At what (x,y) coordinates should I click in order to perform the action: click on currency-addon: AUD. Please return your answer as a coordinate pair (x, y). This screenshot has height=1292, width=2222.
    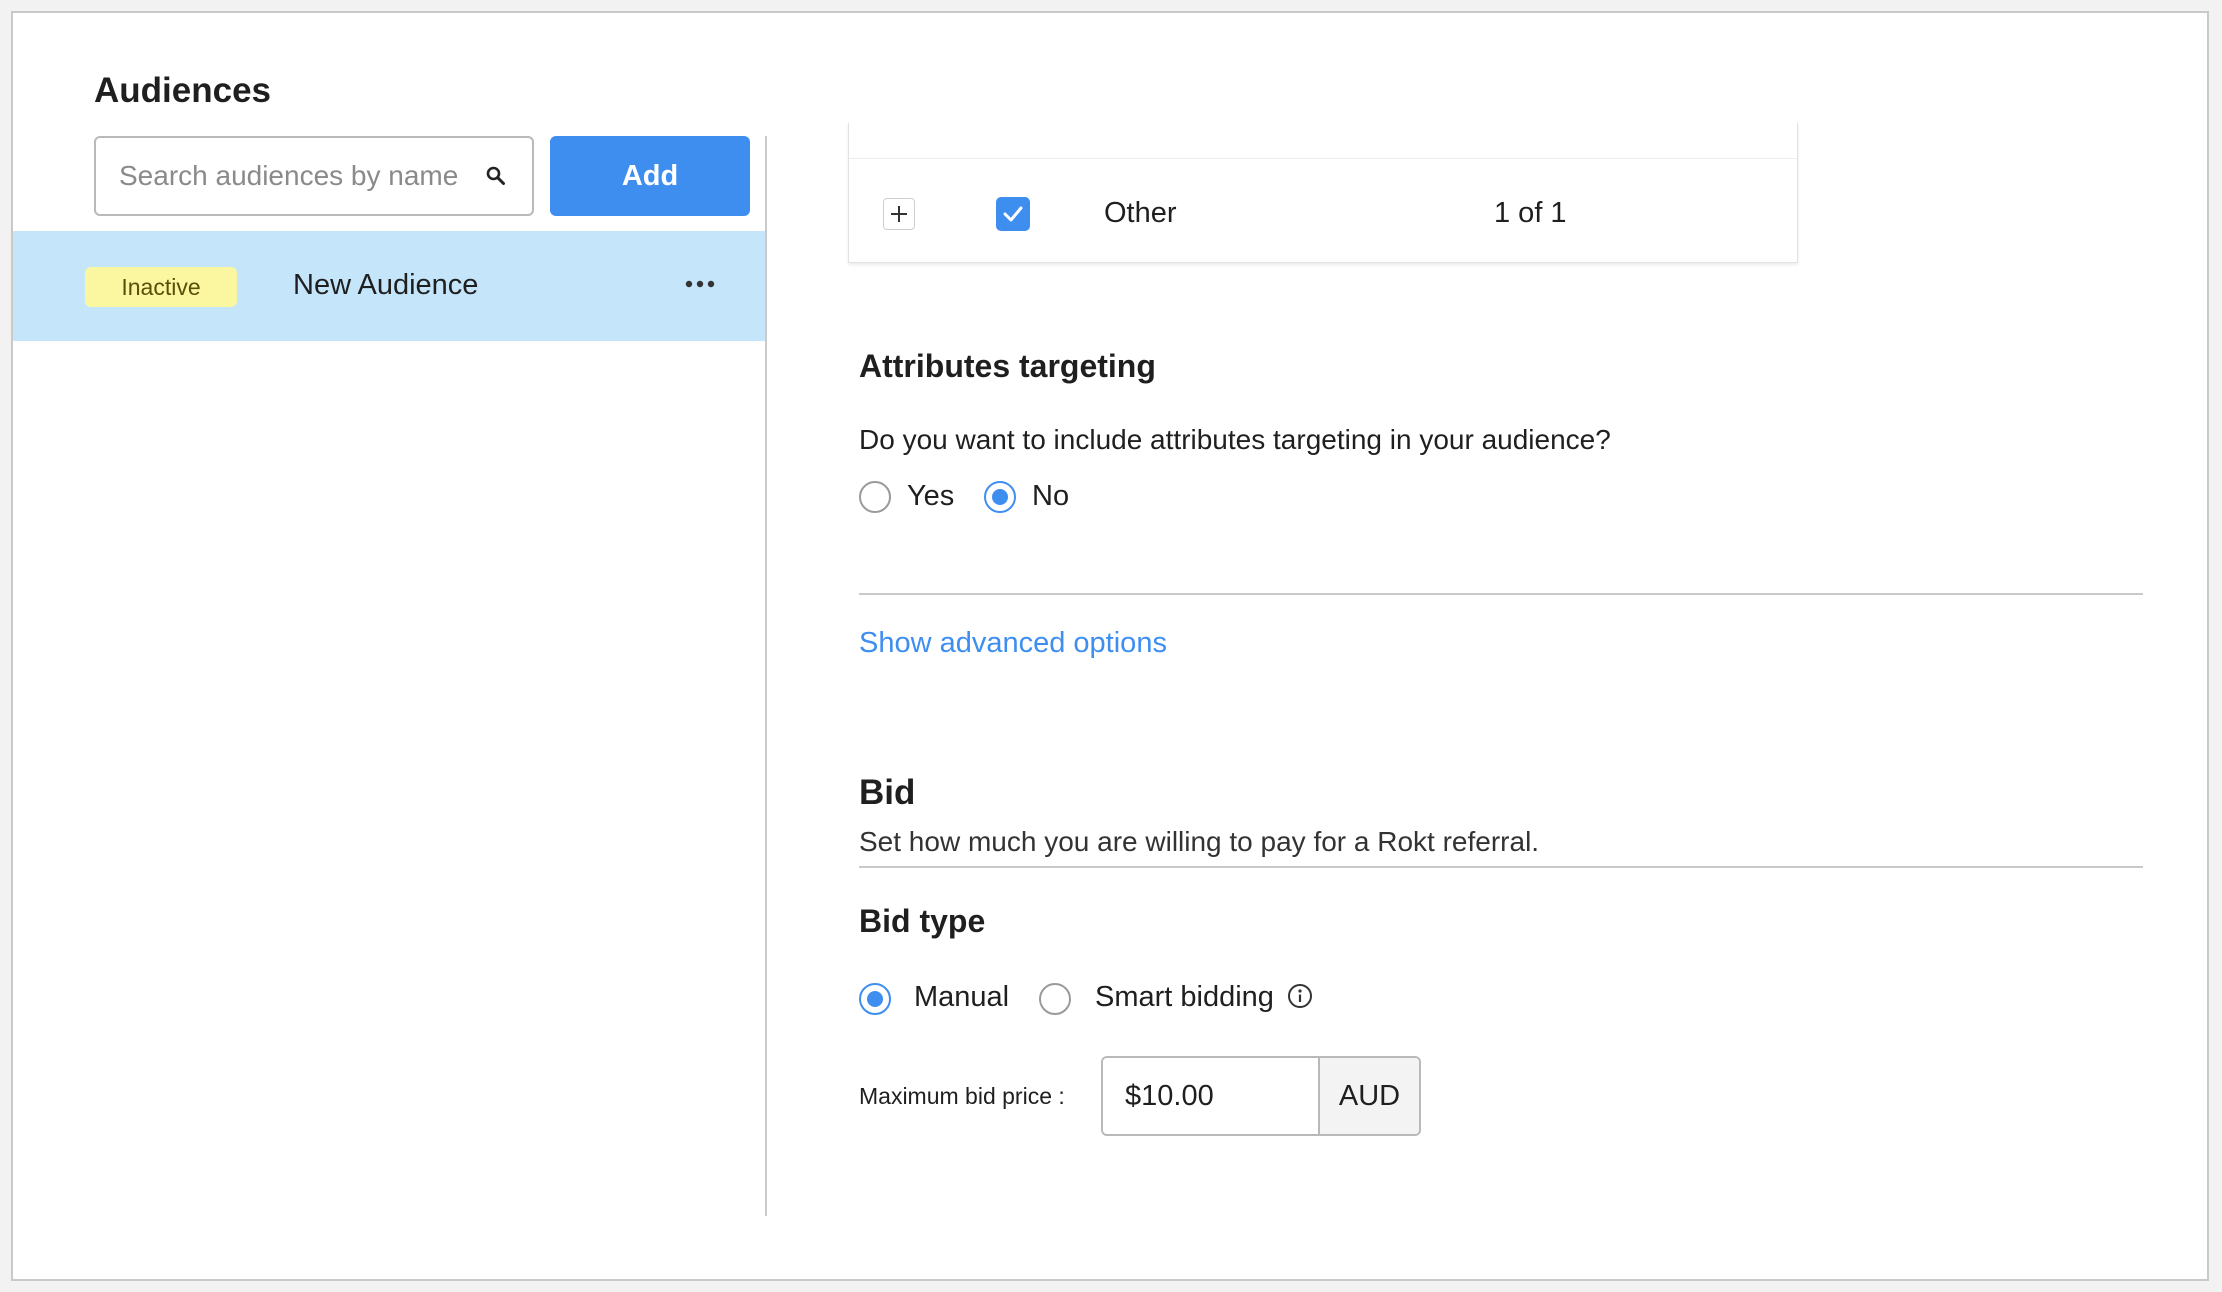
    Looking at the image, I should click on (1368, 1096).